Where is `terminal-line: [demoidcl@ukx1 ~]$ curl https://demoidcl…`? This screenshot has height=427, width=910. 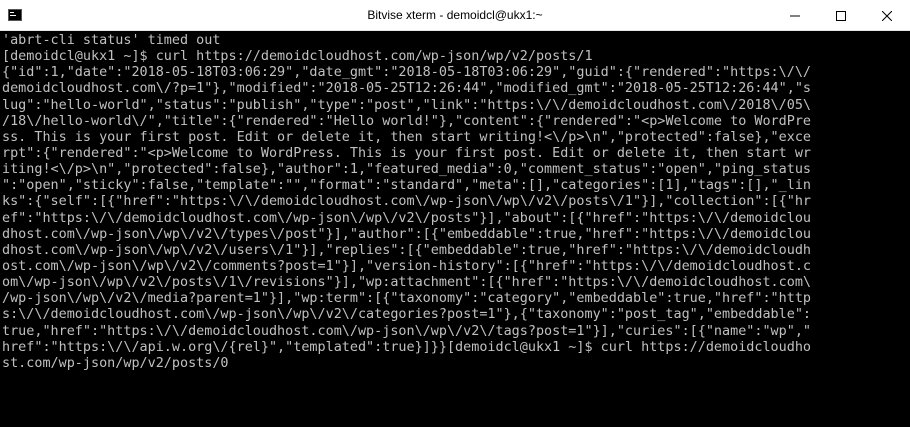 terminal-line: [demoidcl@ukx1 ~]$ curl https://demoidcl… is located at coordinates (297, 57).